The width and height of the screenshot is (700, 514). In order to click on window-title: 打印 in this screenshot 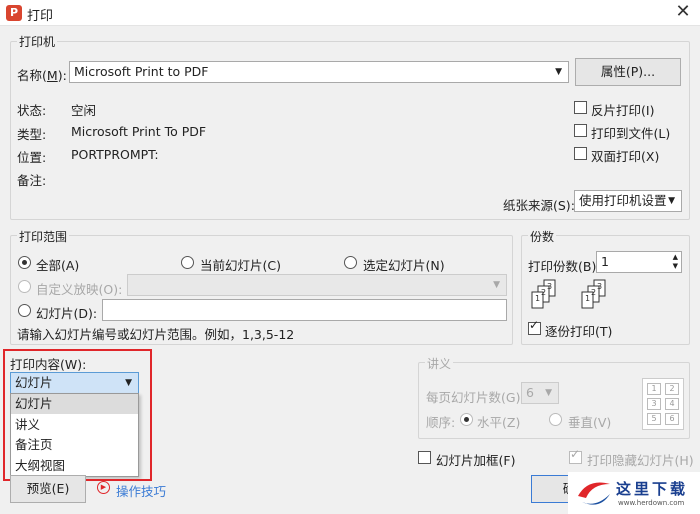, I will do `click(40, 16)`.